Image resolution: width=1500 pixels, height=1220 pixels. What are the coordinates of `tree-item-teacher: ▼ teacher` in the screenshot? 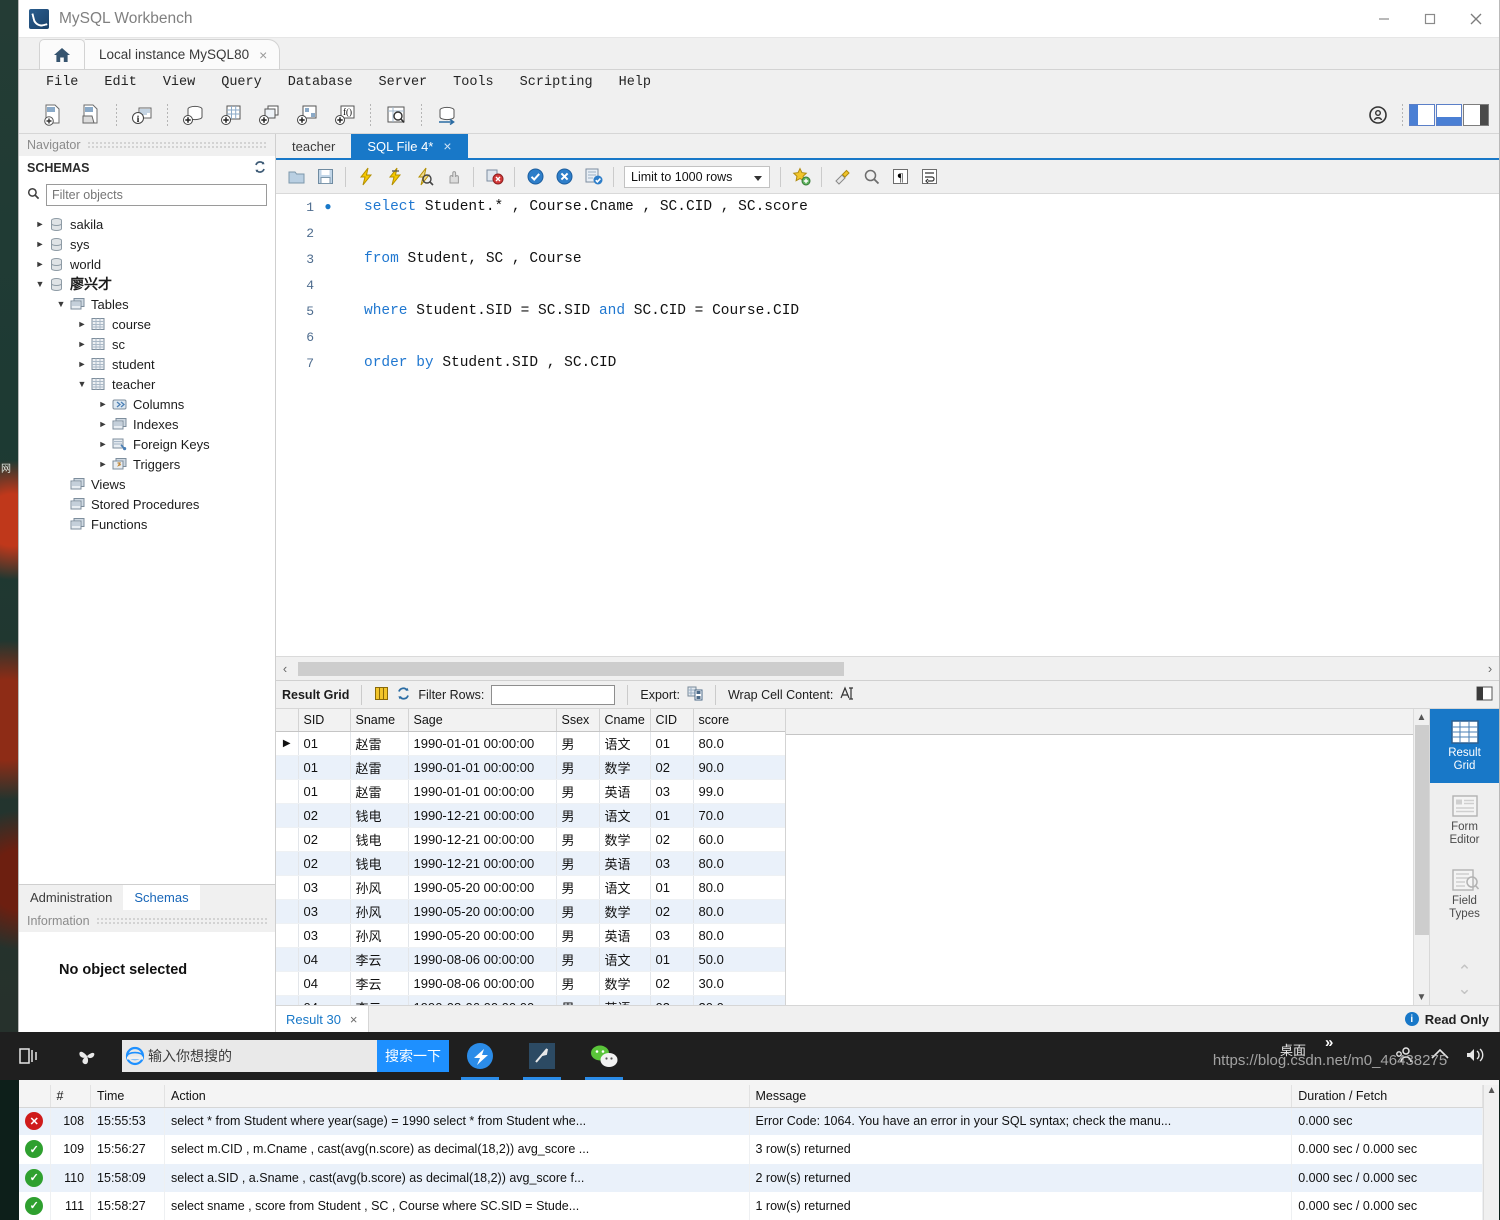 It's located at (147, 384).